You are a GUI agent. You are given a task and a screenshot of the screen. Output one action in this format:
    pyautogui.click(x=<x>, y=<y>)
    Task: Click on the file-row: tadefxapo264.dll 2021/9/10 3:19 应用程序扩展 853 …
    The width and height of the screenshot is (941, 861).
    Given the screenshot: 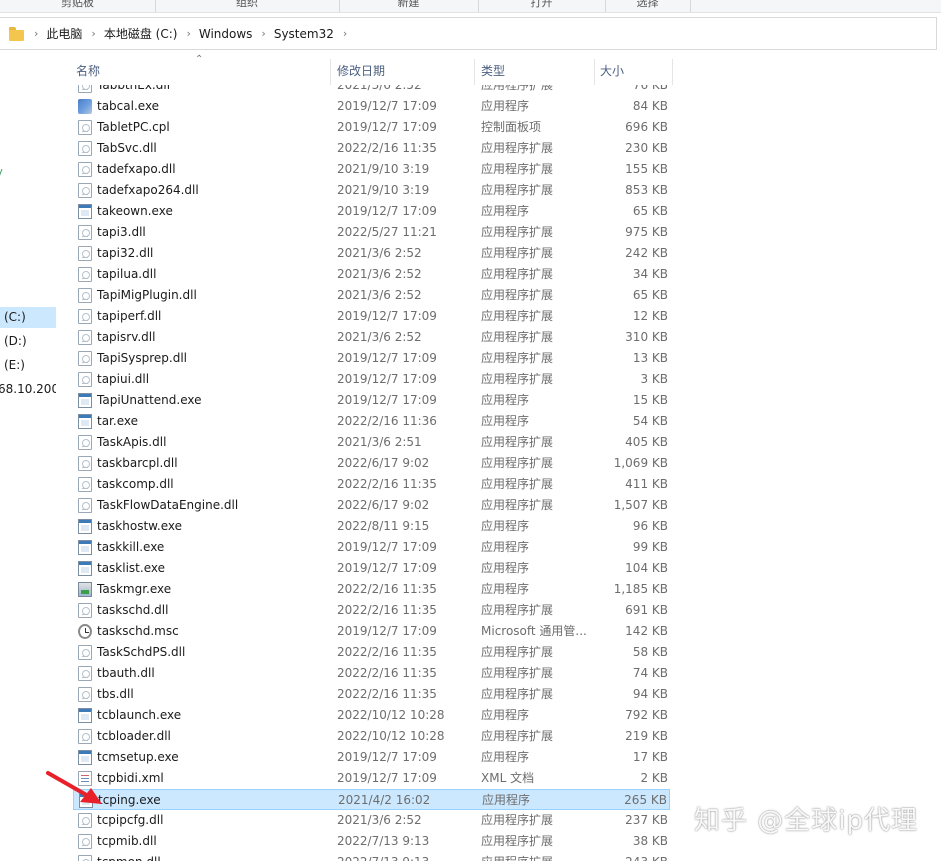 What is the action you would take?
    pyautogui.click(x=371, y=190)
    